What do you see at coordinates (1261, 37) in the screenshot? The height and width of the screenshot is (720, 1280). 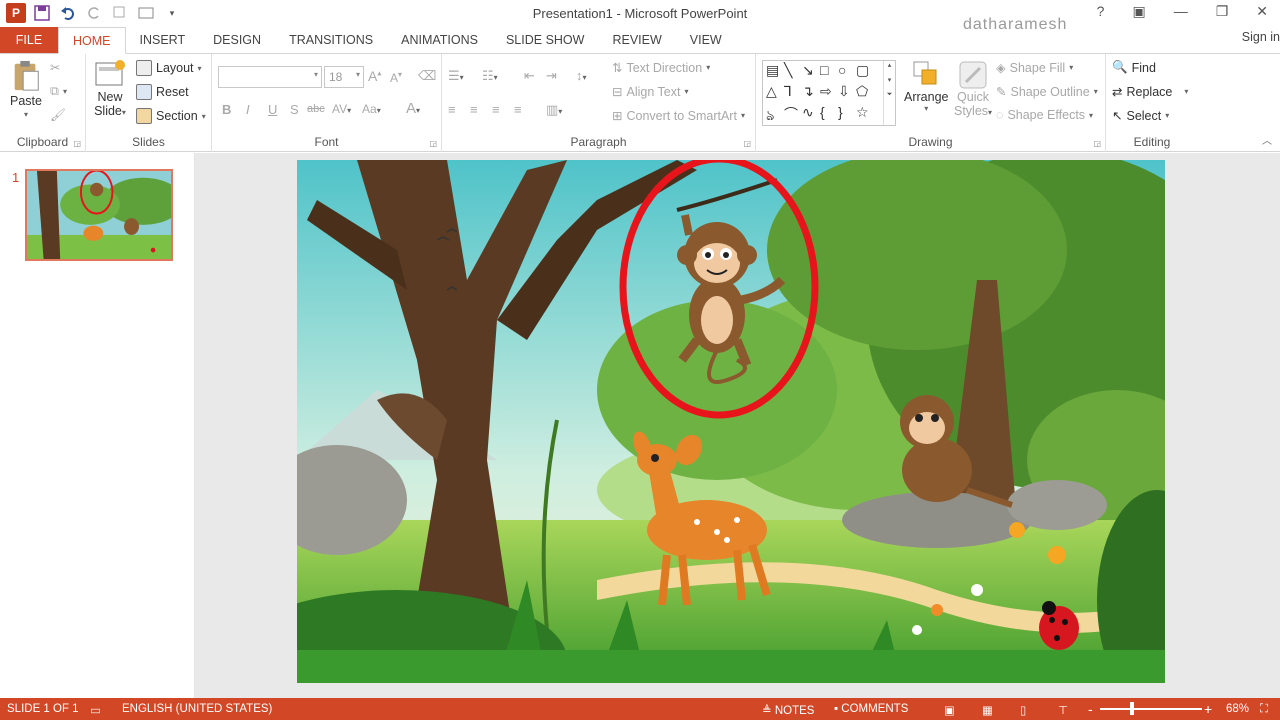 I see `sign-in-link: Sign in` at bounding box center [1261, 37].